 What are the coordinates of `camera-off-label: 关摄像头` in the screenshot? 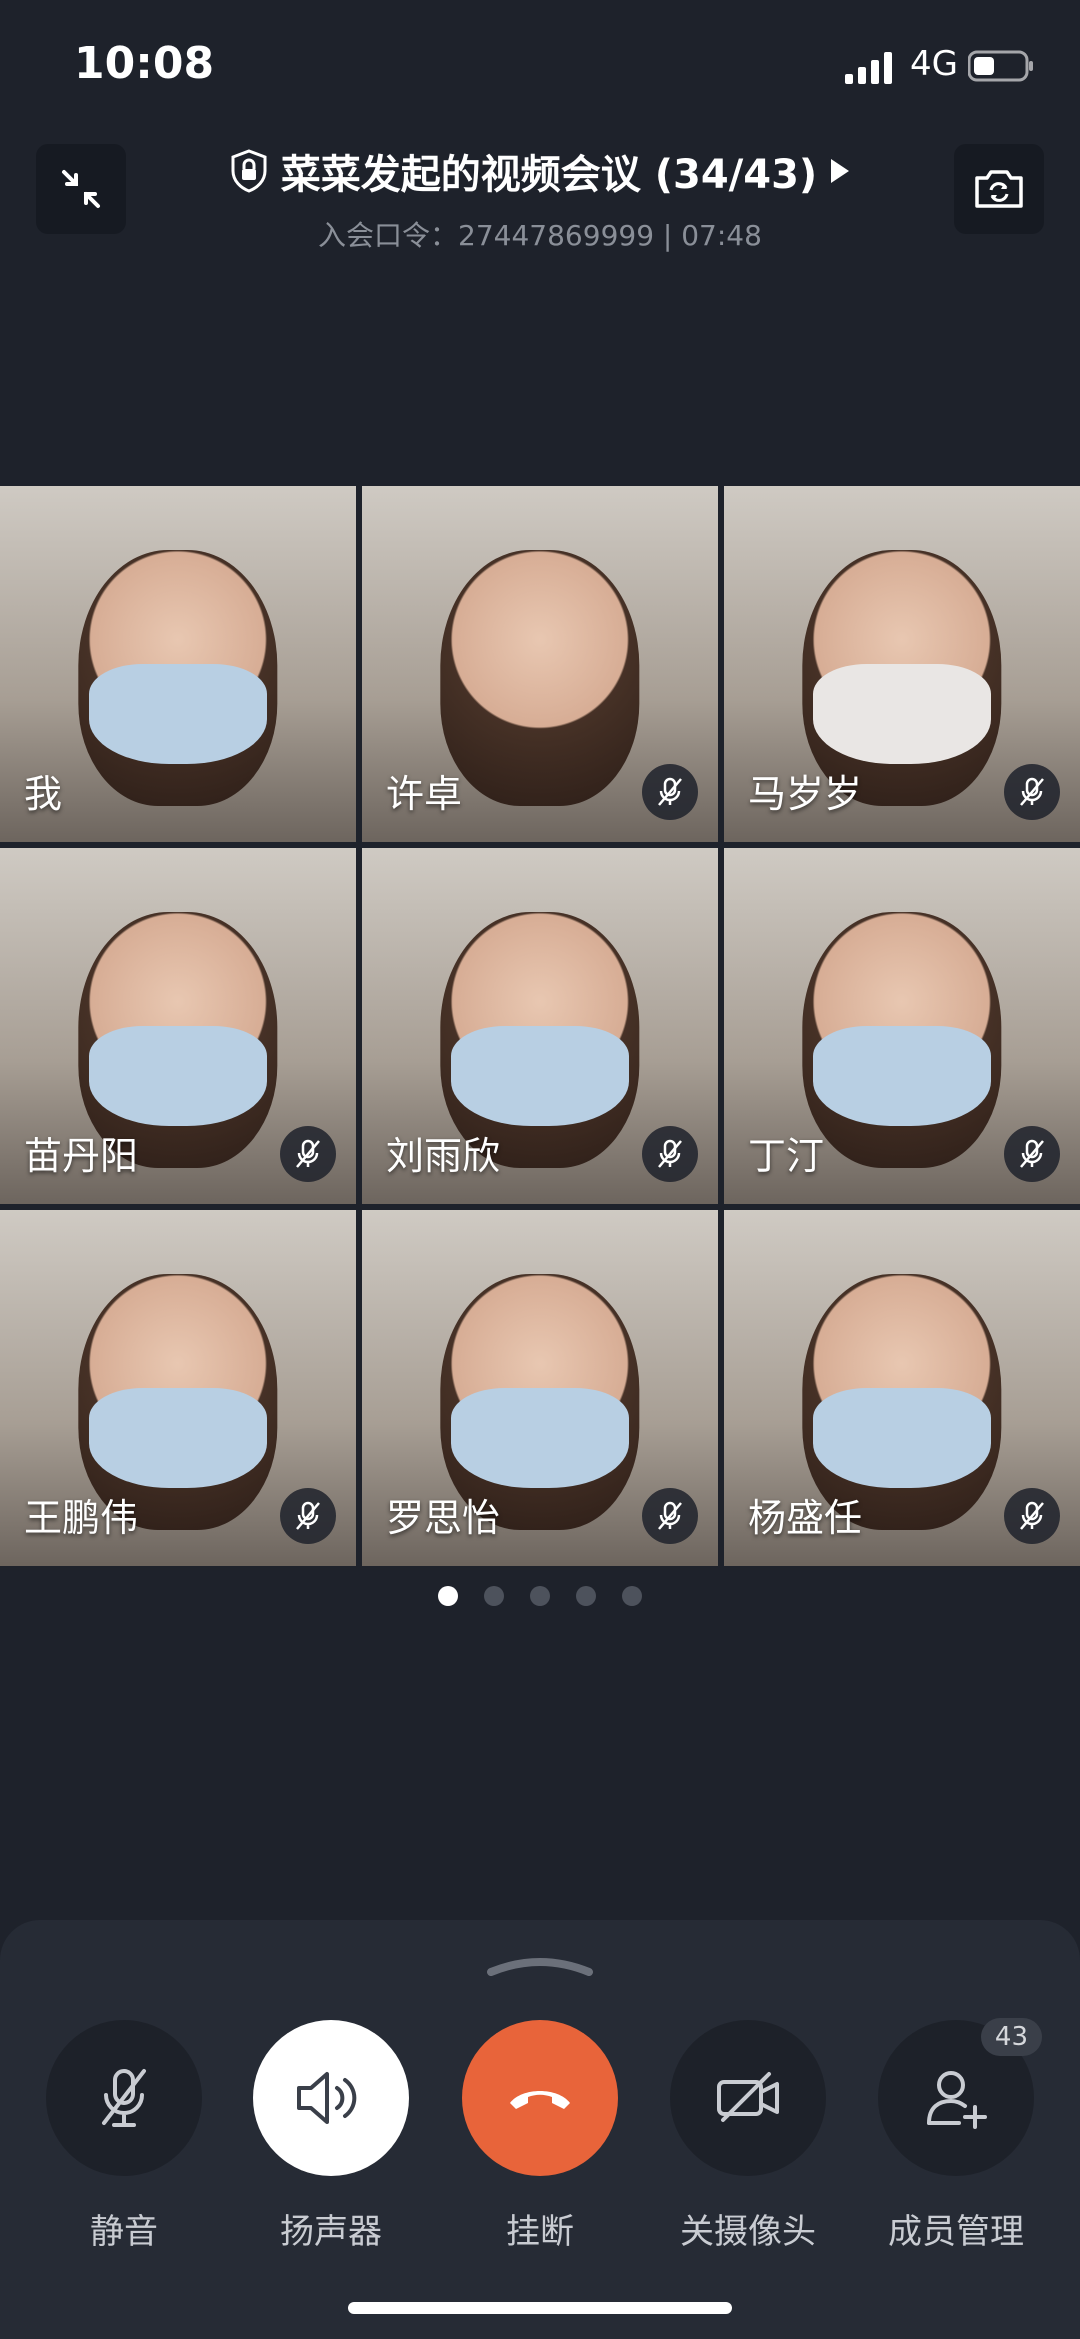 It's located at (748, 2232).